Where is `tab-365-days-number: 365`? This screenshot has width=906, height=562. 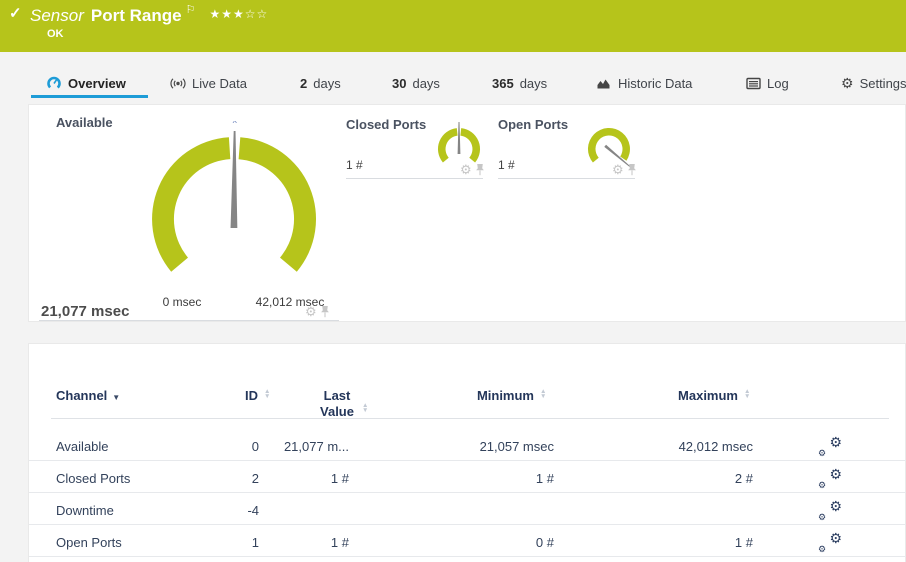 tab-365-days-number: 365 is located at coordinates (503, 83).